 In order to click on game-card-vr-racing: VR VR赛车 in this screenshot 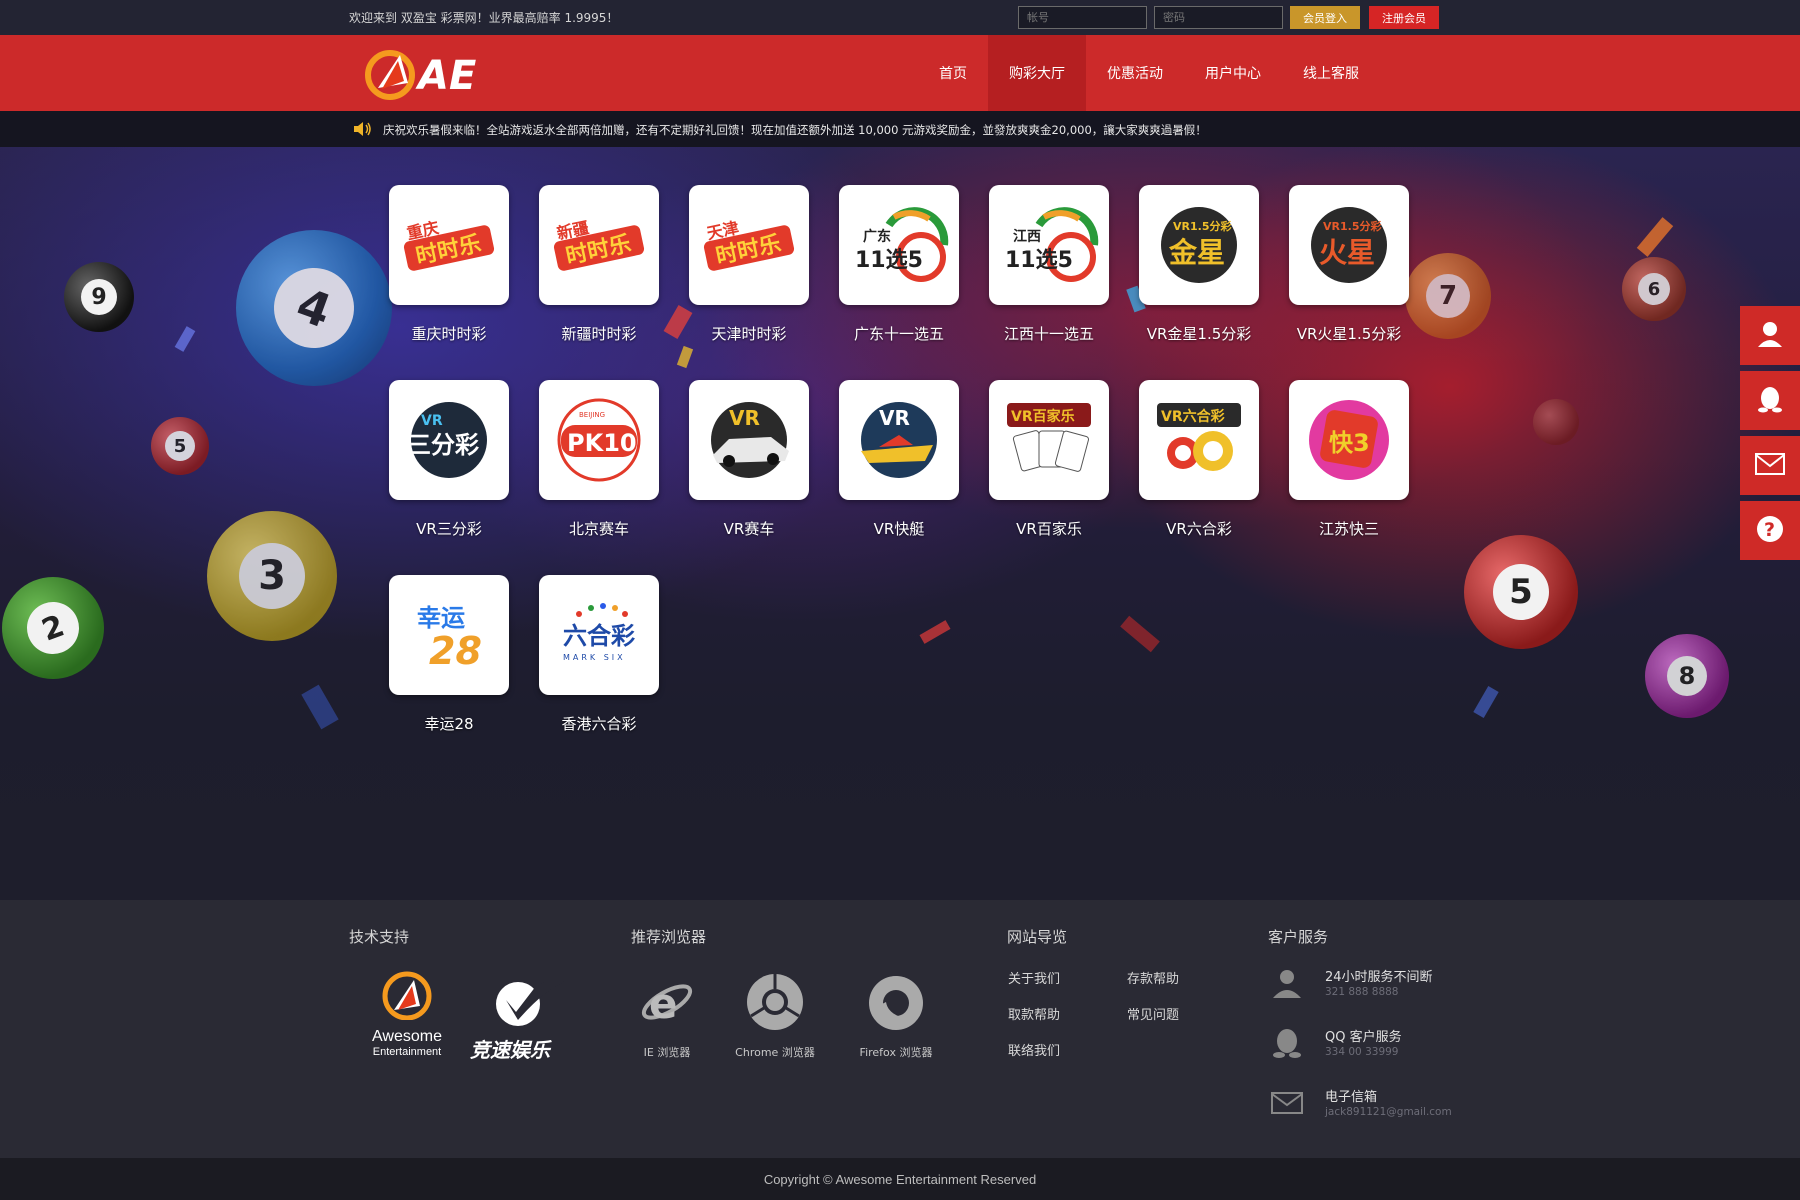, I will do `click(749, 459)`.